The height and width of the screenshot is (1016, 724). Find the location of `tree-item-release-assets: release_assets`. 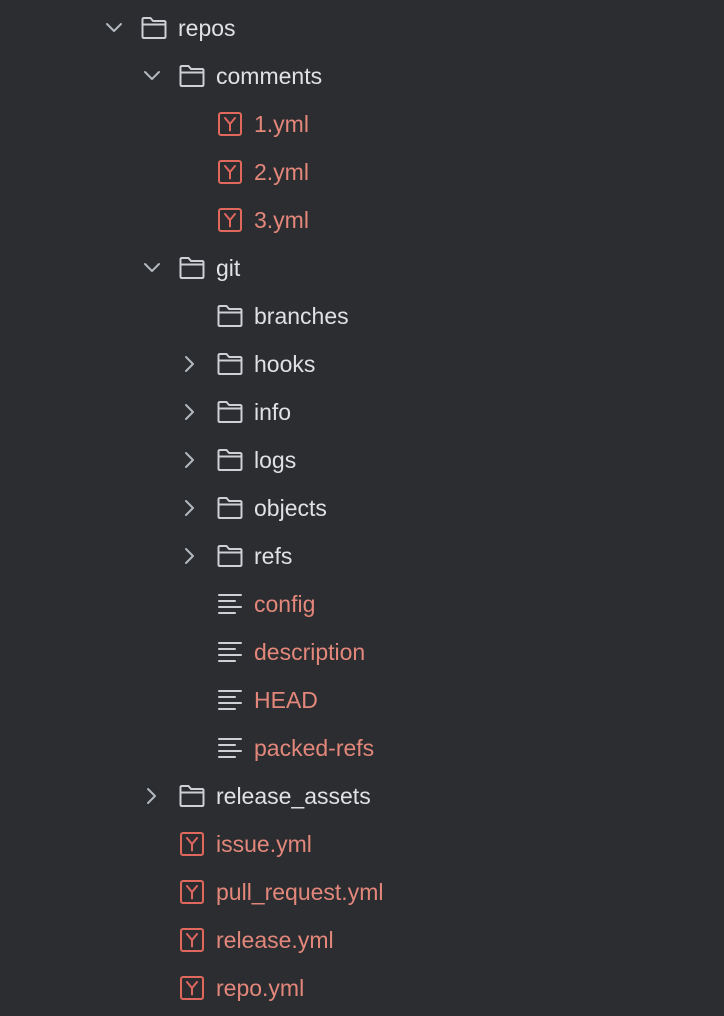

tree-item-release-assets: release_assets is located at coordinates (362, 796).